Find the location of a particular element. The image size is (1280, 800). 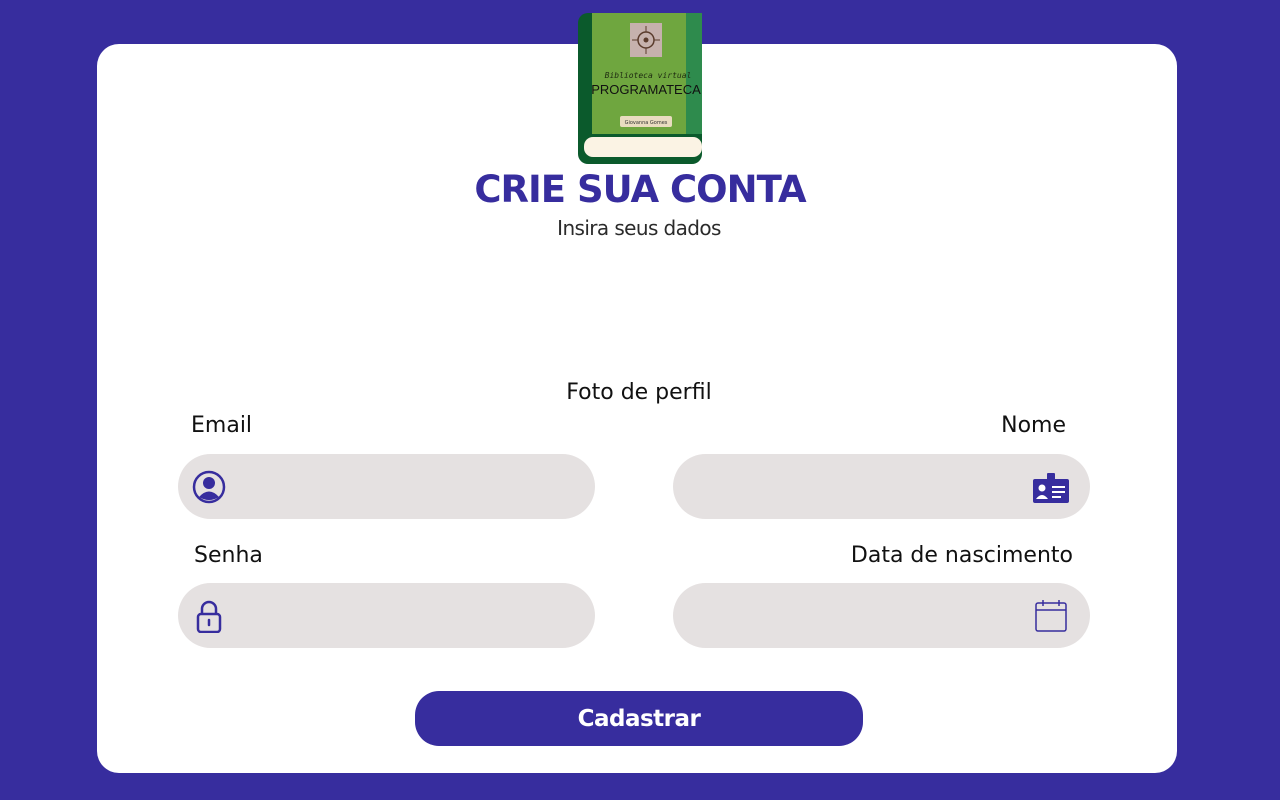

user-circle-icon is located at coordinates (209, 487).